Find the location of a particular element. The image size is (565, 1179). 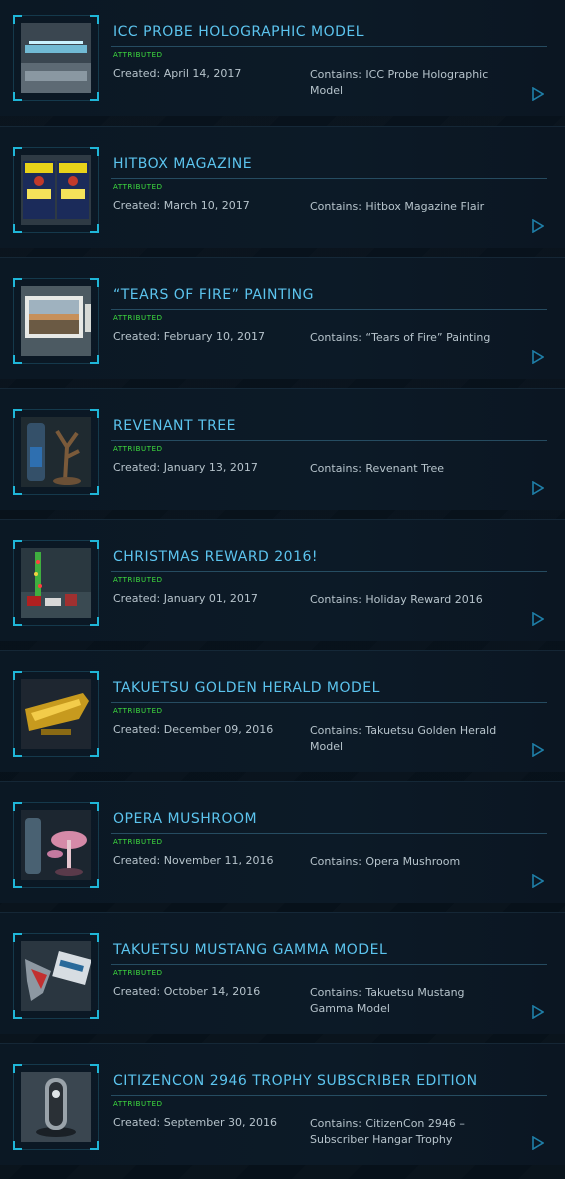

contains-text: Contains: Takuetsu Mustang Gamma Model is located at coordinates (387, 1000).